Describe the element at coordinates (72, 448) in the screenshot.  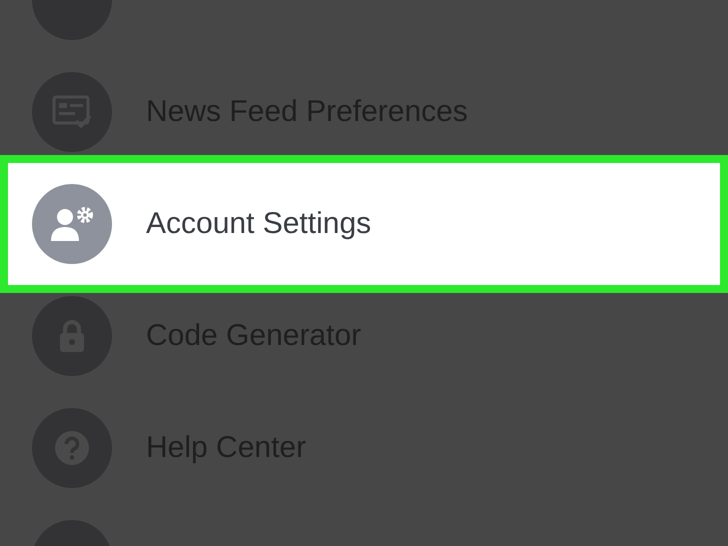
I see `help-icon` at that location.